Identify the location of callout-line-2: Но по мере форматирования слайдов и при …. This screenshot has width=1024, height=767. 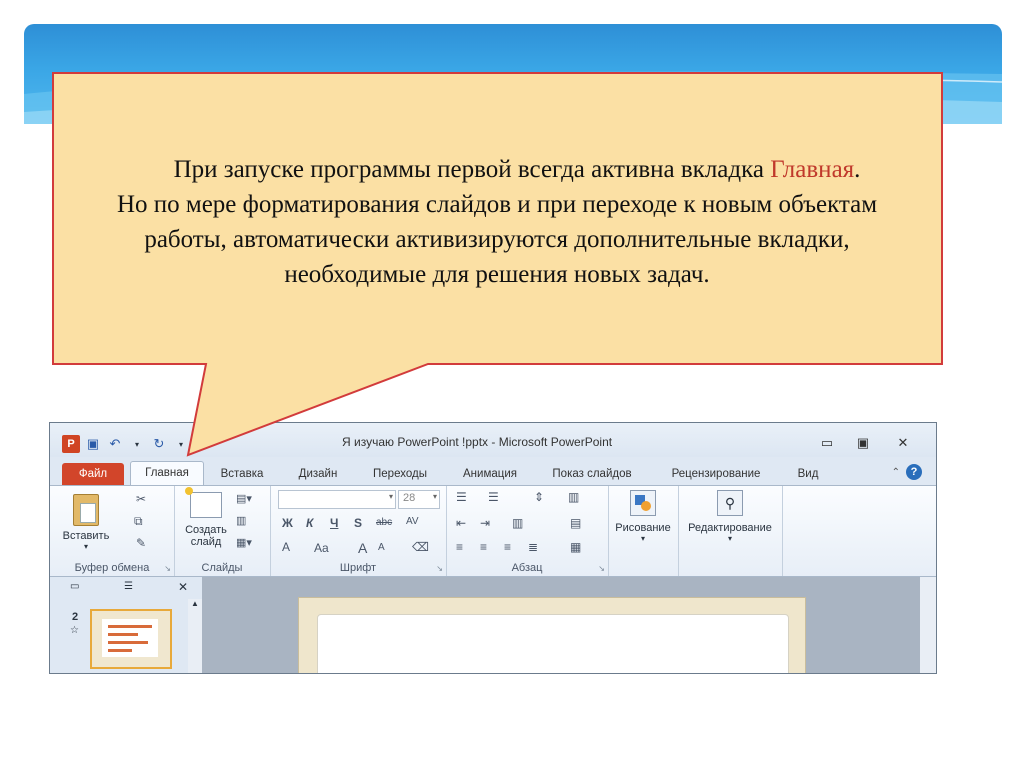
(497, 204).